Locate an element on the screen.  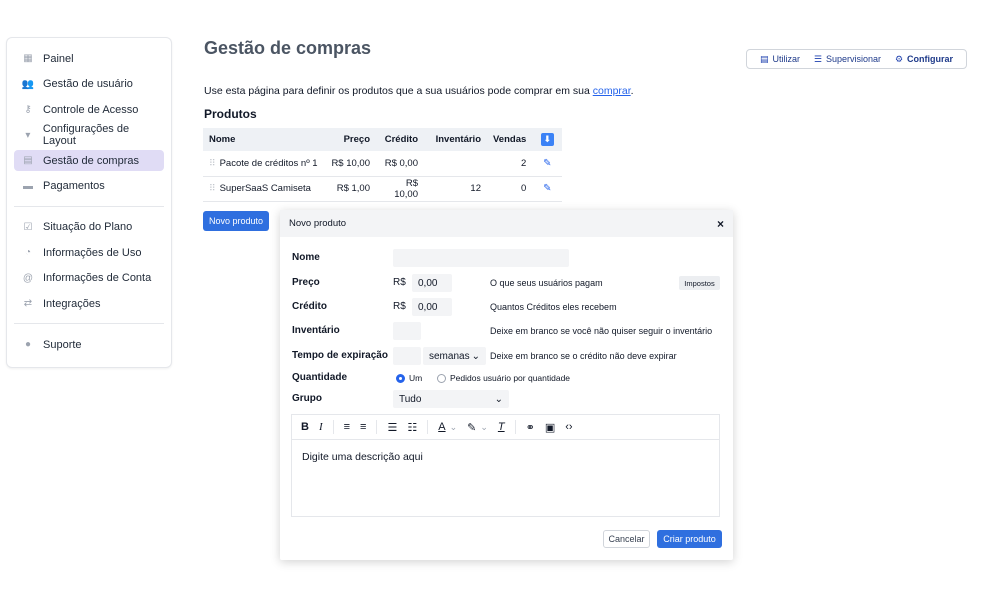
download-icon: ⬇ is located at coordinates (547, 139).